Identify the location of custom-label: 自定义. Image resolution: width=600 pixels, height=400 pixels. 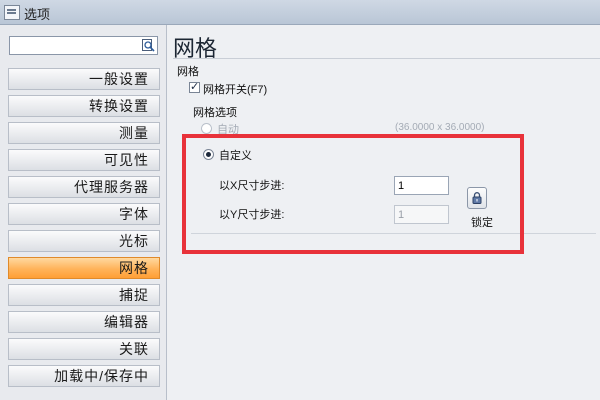
(235, 155).